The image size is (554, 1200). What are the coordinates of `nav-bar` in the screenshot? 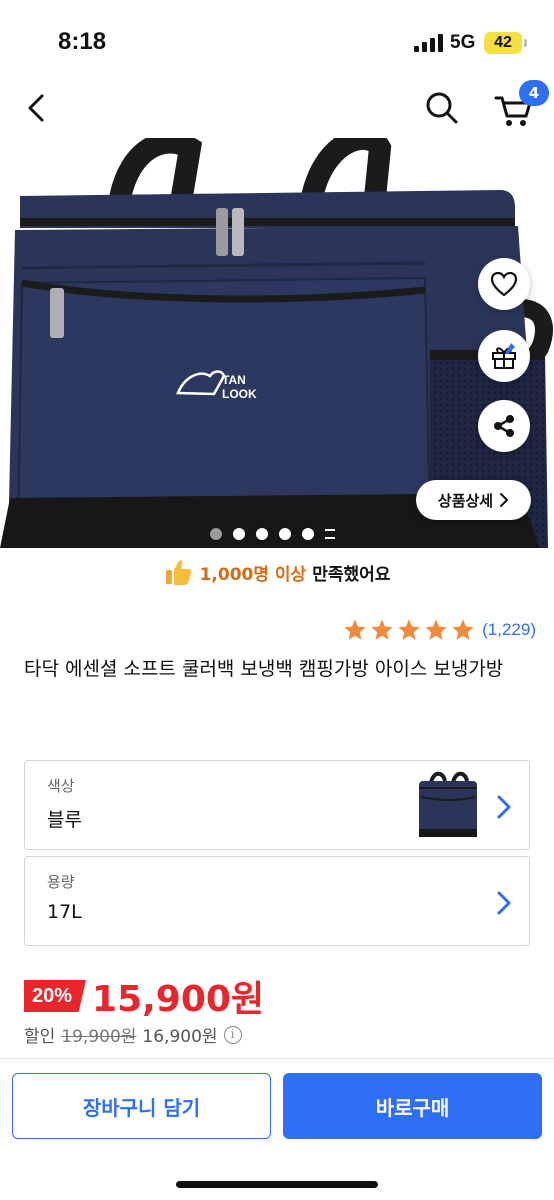 It's located at (277, 109).